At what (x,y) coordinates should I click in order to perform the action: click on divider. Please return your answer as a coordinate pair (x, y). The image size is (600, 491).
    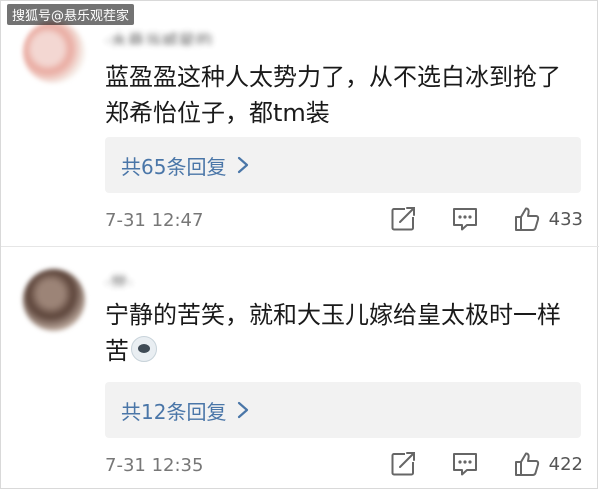
    Looking at the image, I should click on (300, 246).